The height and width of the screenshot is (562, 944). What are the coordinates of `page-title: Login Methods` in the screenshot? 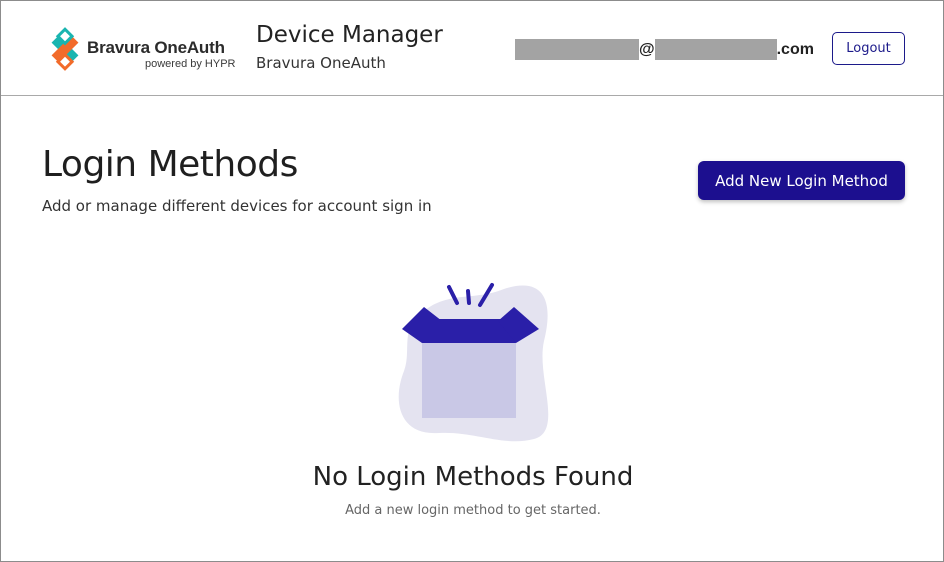 It's located at (170, 164).